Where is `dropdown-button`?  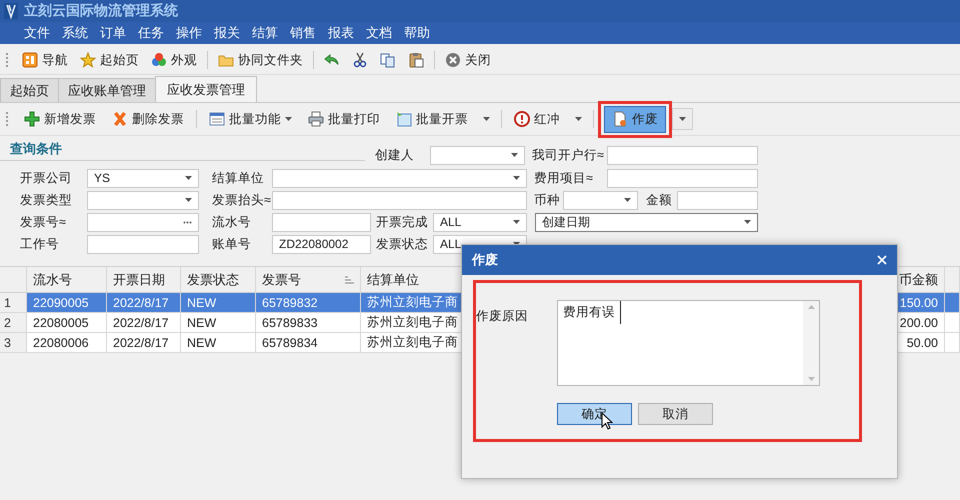 dropdown-button is located at coordinates (682, 119).